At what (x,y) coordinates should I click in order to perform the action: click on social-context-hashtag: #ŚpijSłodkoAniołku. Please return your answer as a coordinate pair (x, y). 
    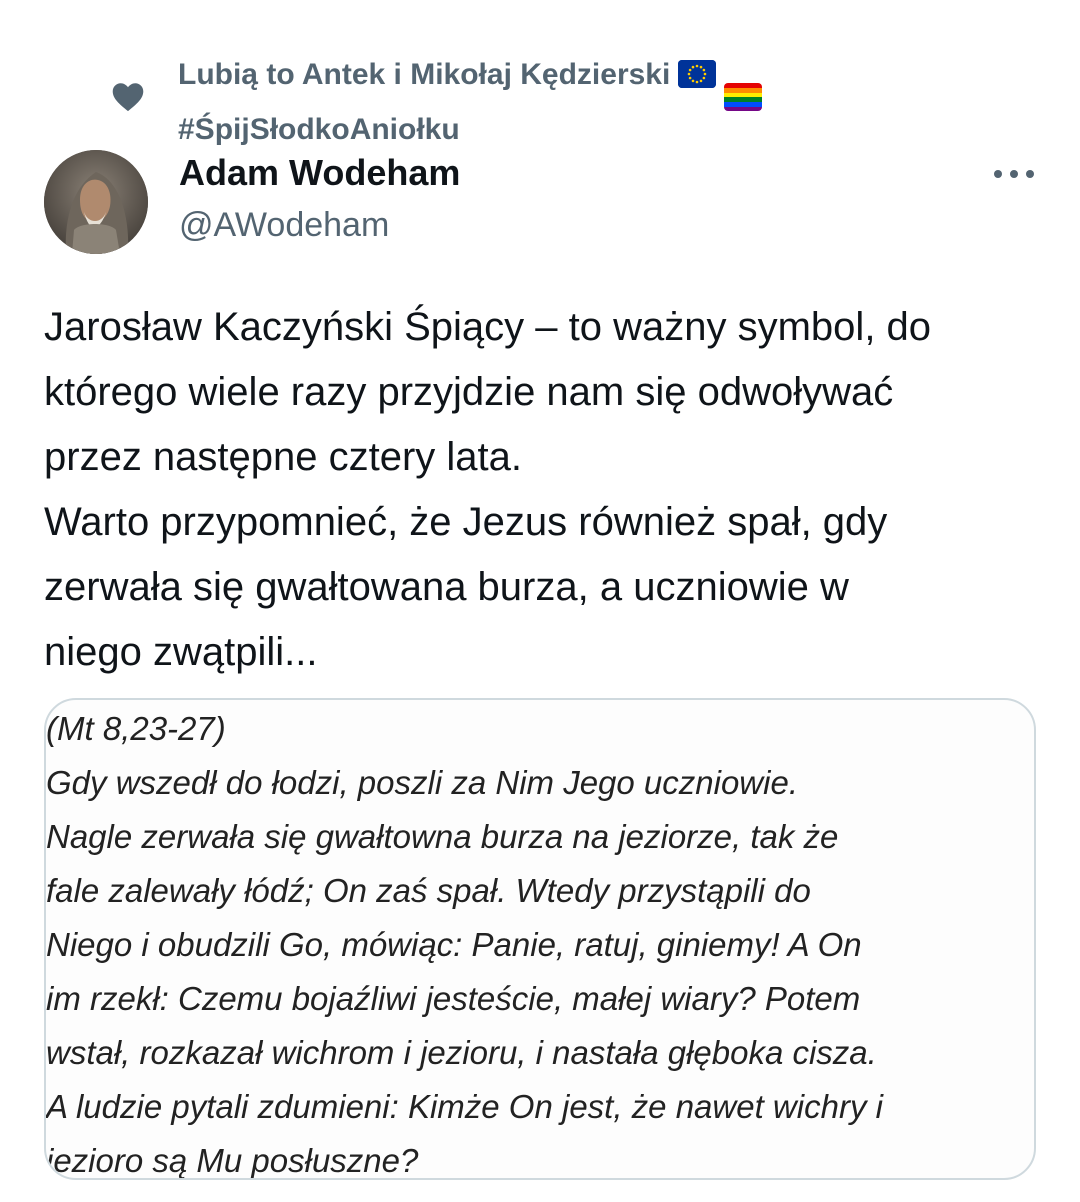
    Looking at the image, I should click on (608, 130).